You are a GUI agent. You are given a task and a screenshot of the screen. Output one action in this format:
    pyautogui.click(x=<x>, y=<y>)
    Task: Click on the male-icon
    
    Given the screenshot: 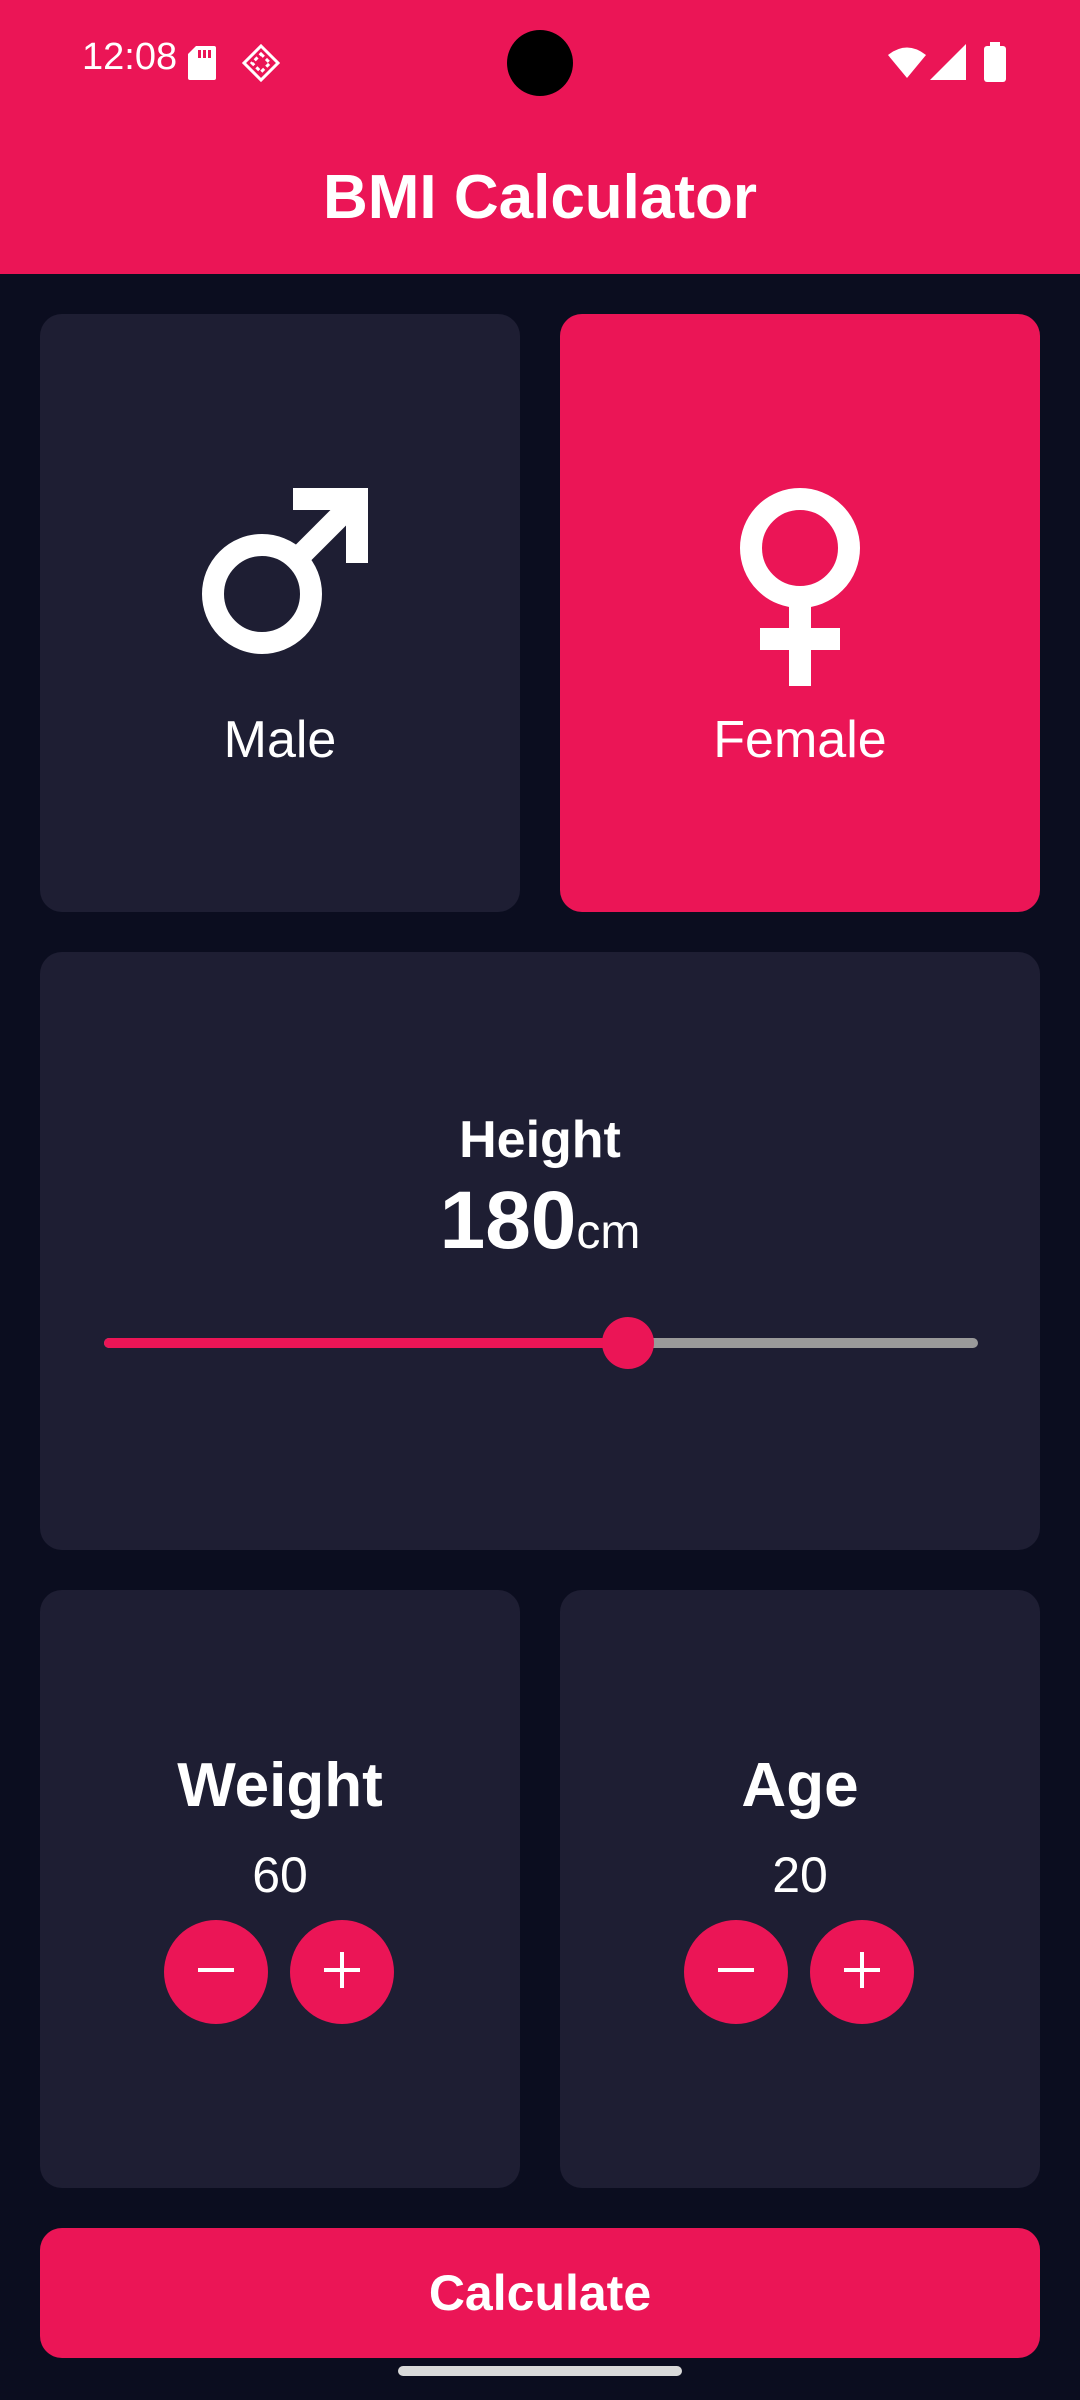 What is the action you would take?
    pyautogui.click(x=280, y=578)
    